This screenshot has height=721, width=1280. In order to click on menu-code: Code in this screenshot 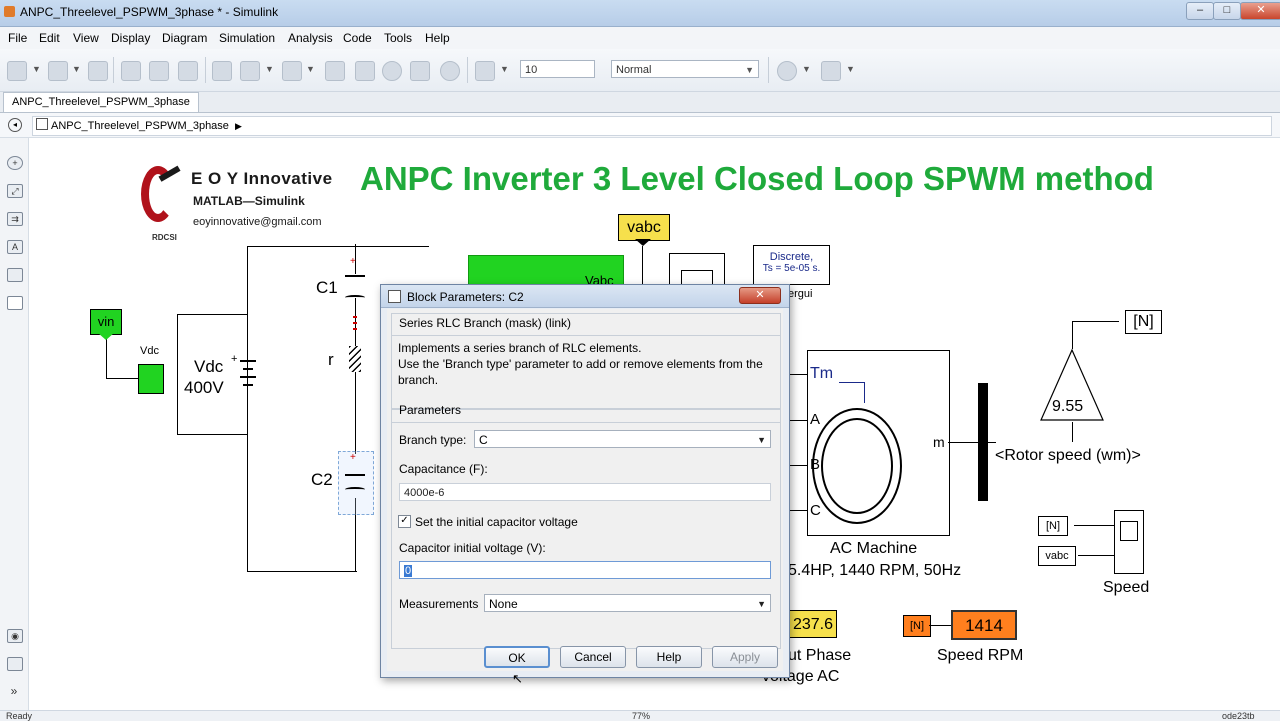, I will do `click(357, 38)`.